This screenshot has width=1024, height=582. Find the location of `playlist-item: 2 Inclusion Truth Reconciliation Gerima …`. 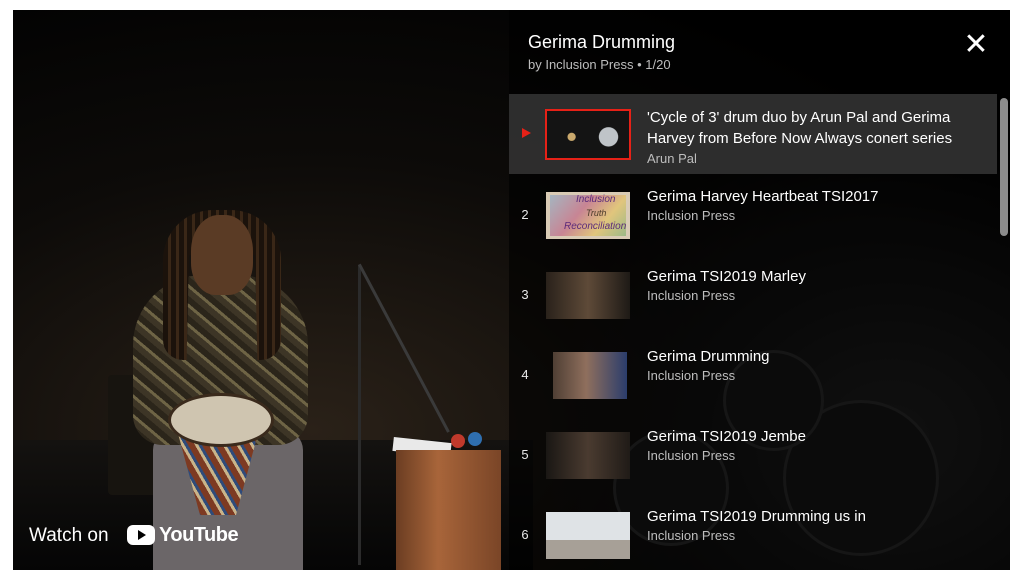

playlist-item: 2 Inclusion Truth Reconciliation Gerima … is located at coordinates (753, 214).